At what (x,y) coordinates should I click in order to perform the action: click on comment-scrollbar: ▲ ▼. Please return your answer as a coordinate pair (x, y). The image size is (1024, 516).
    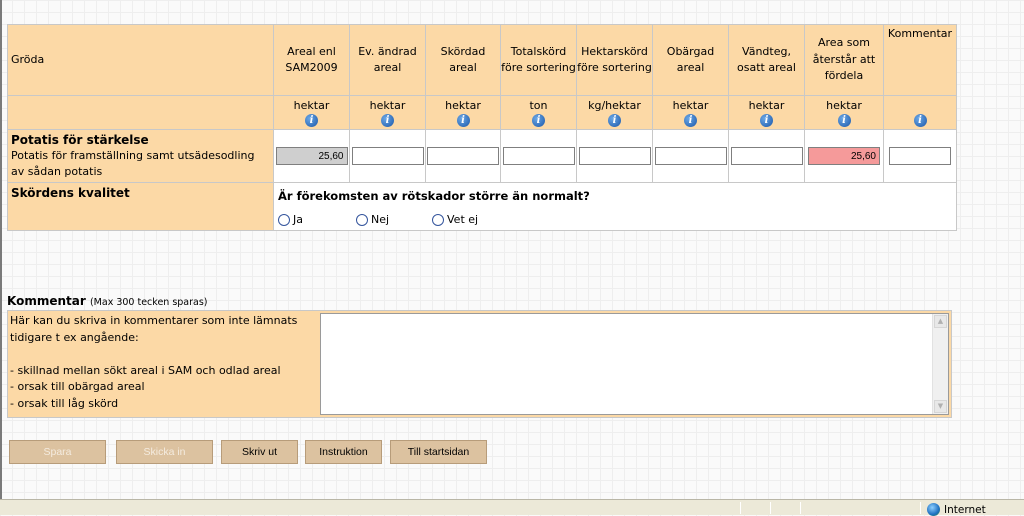
    Looking at the image, I should click on (940, 364).